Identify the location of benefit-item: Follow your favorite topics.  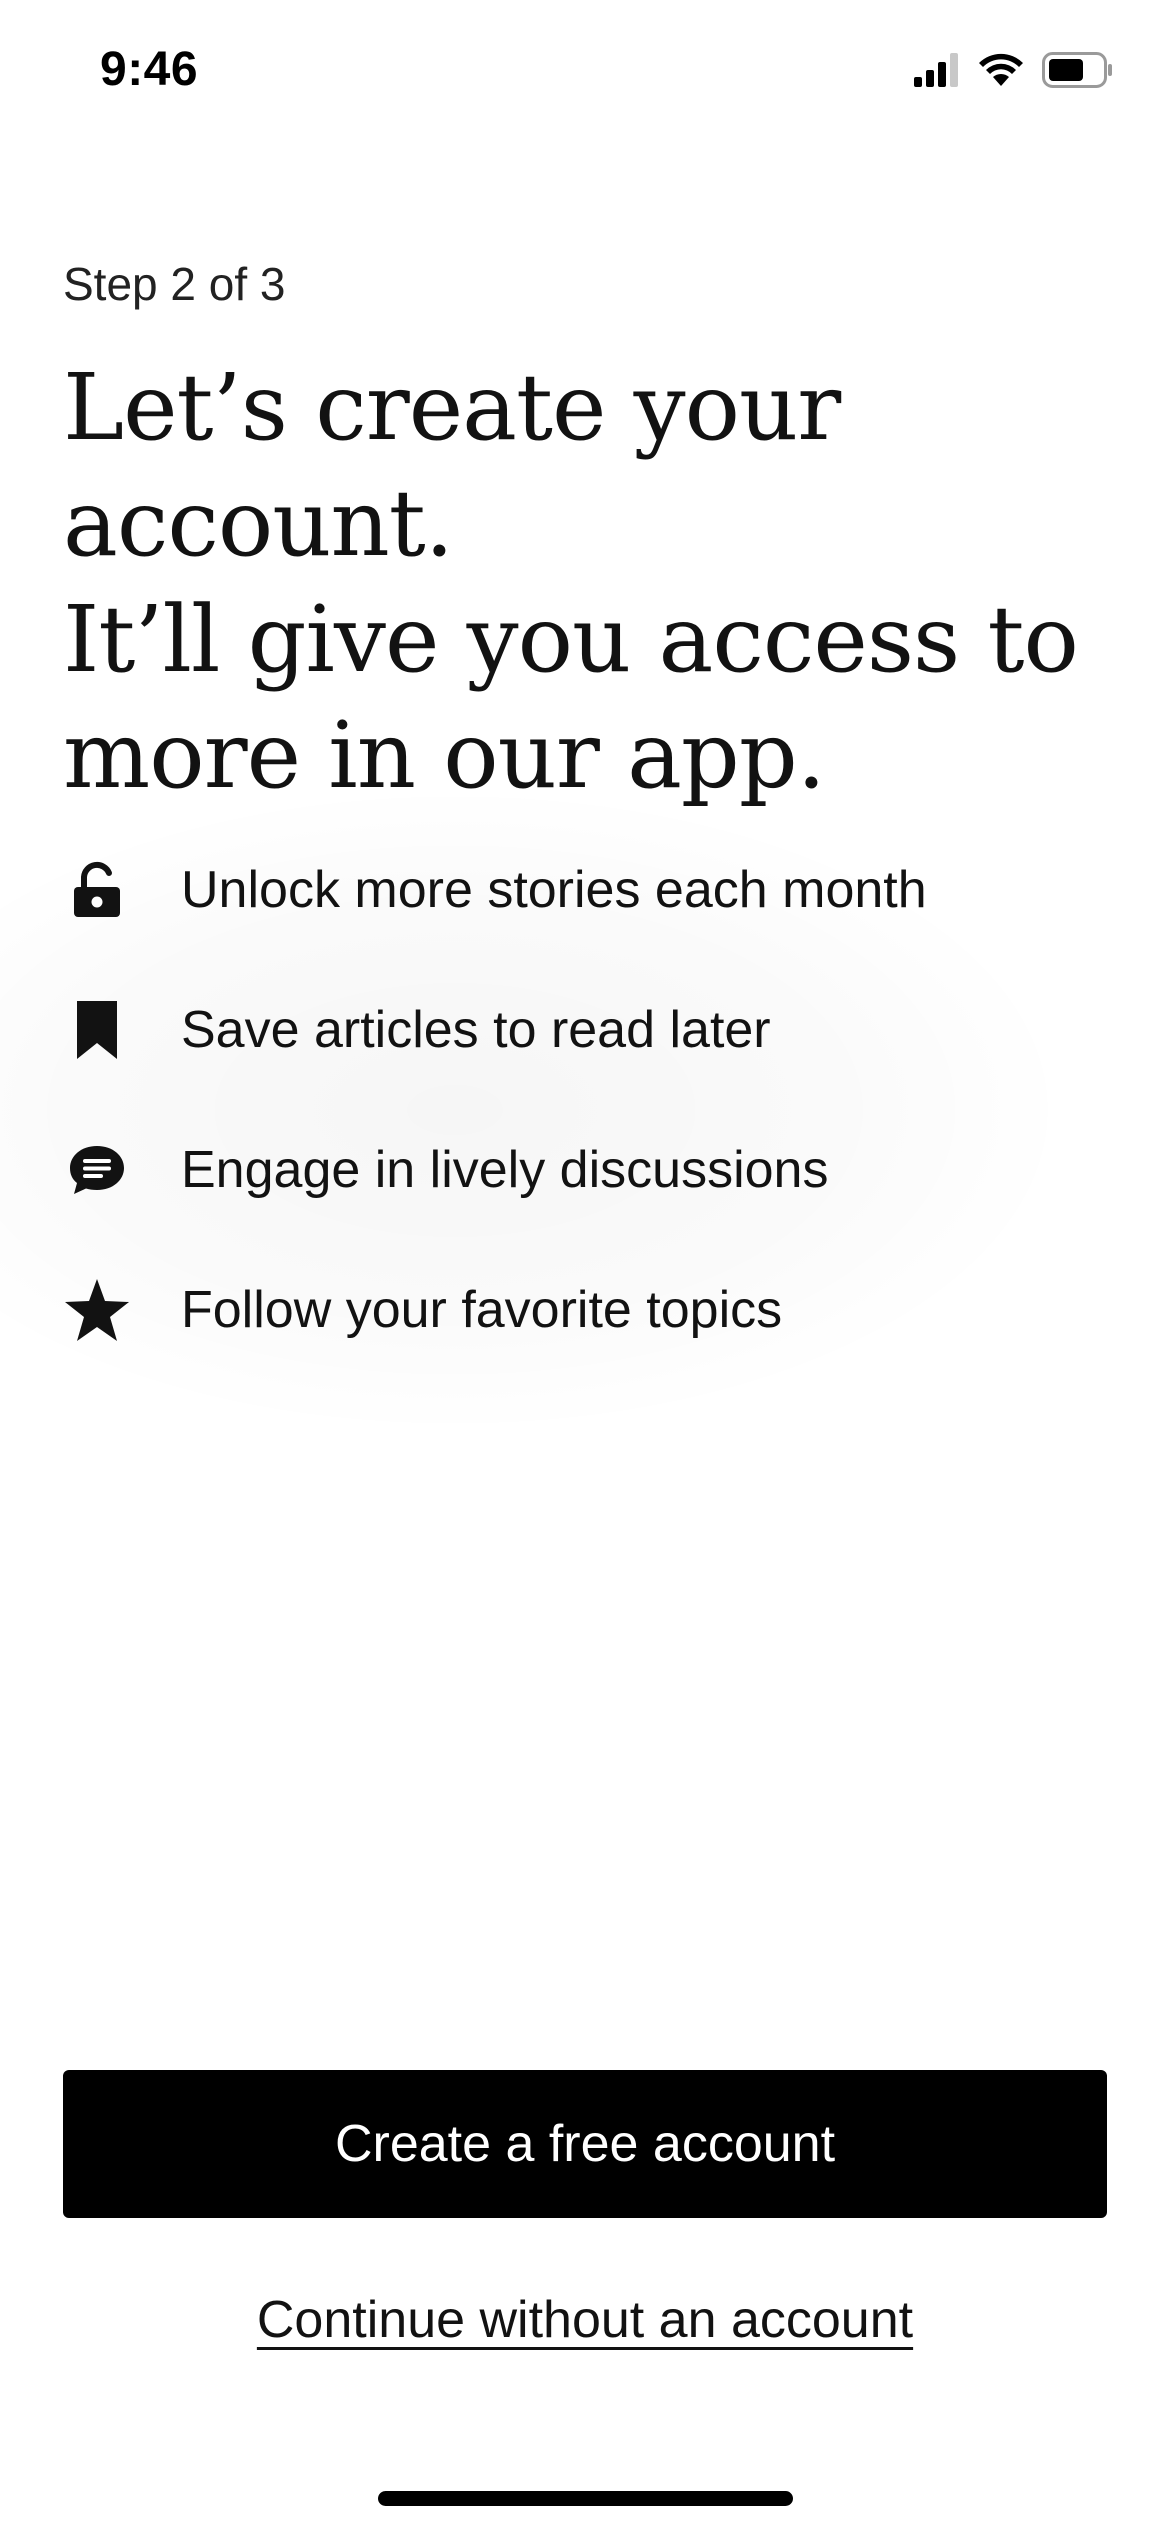
(585, 1310).